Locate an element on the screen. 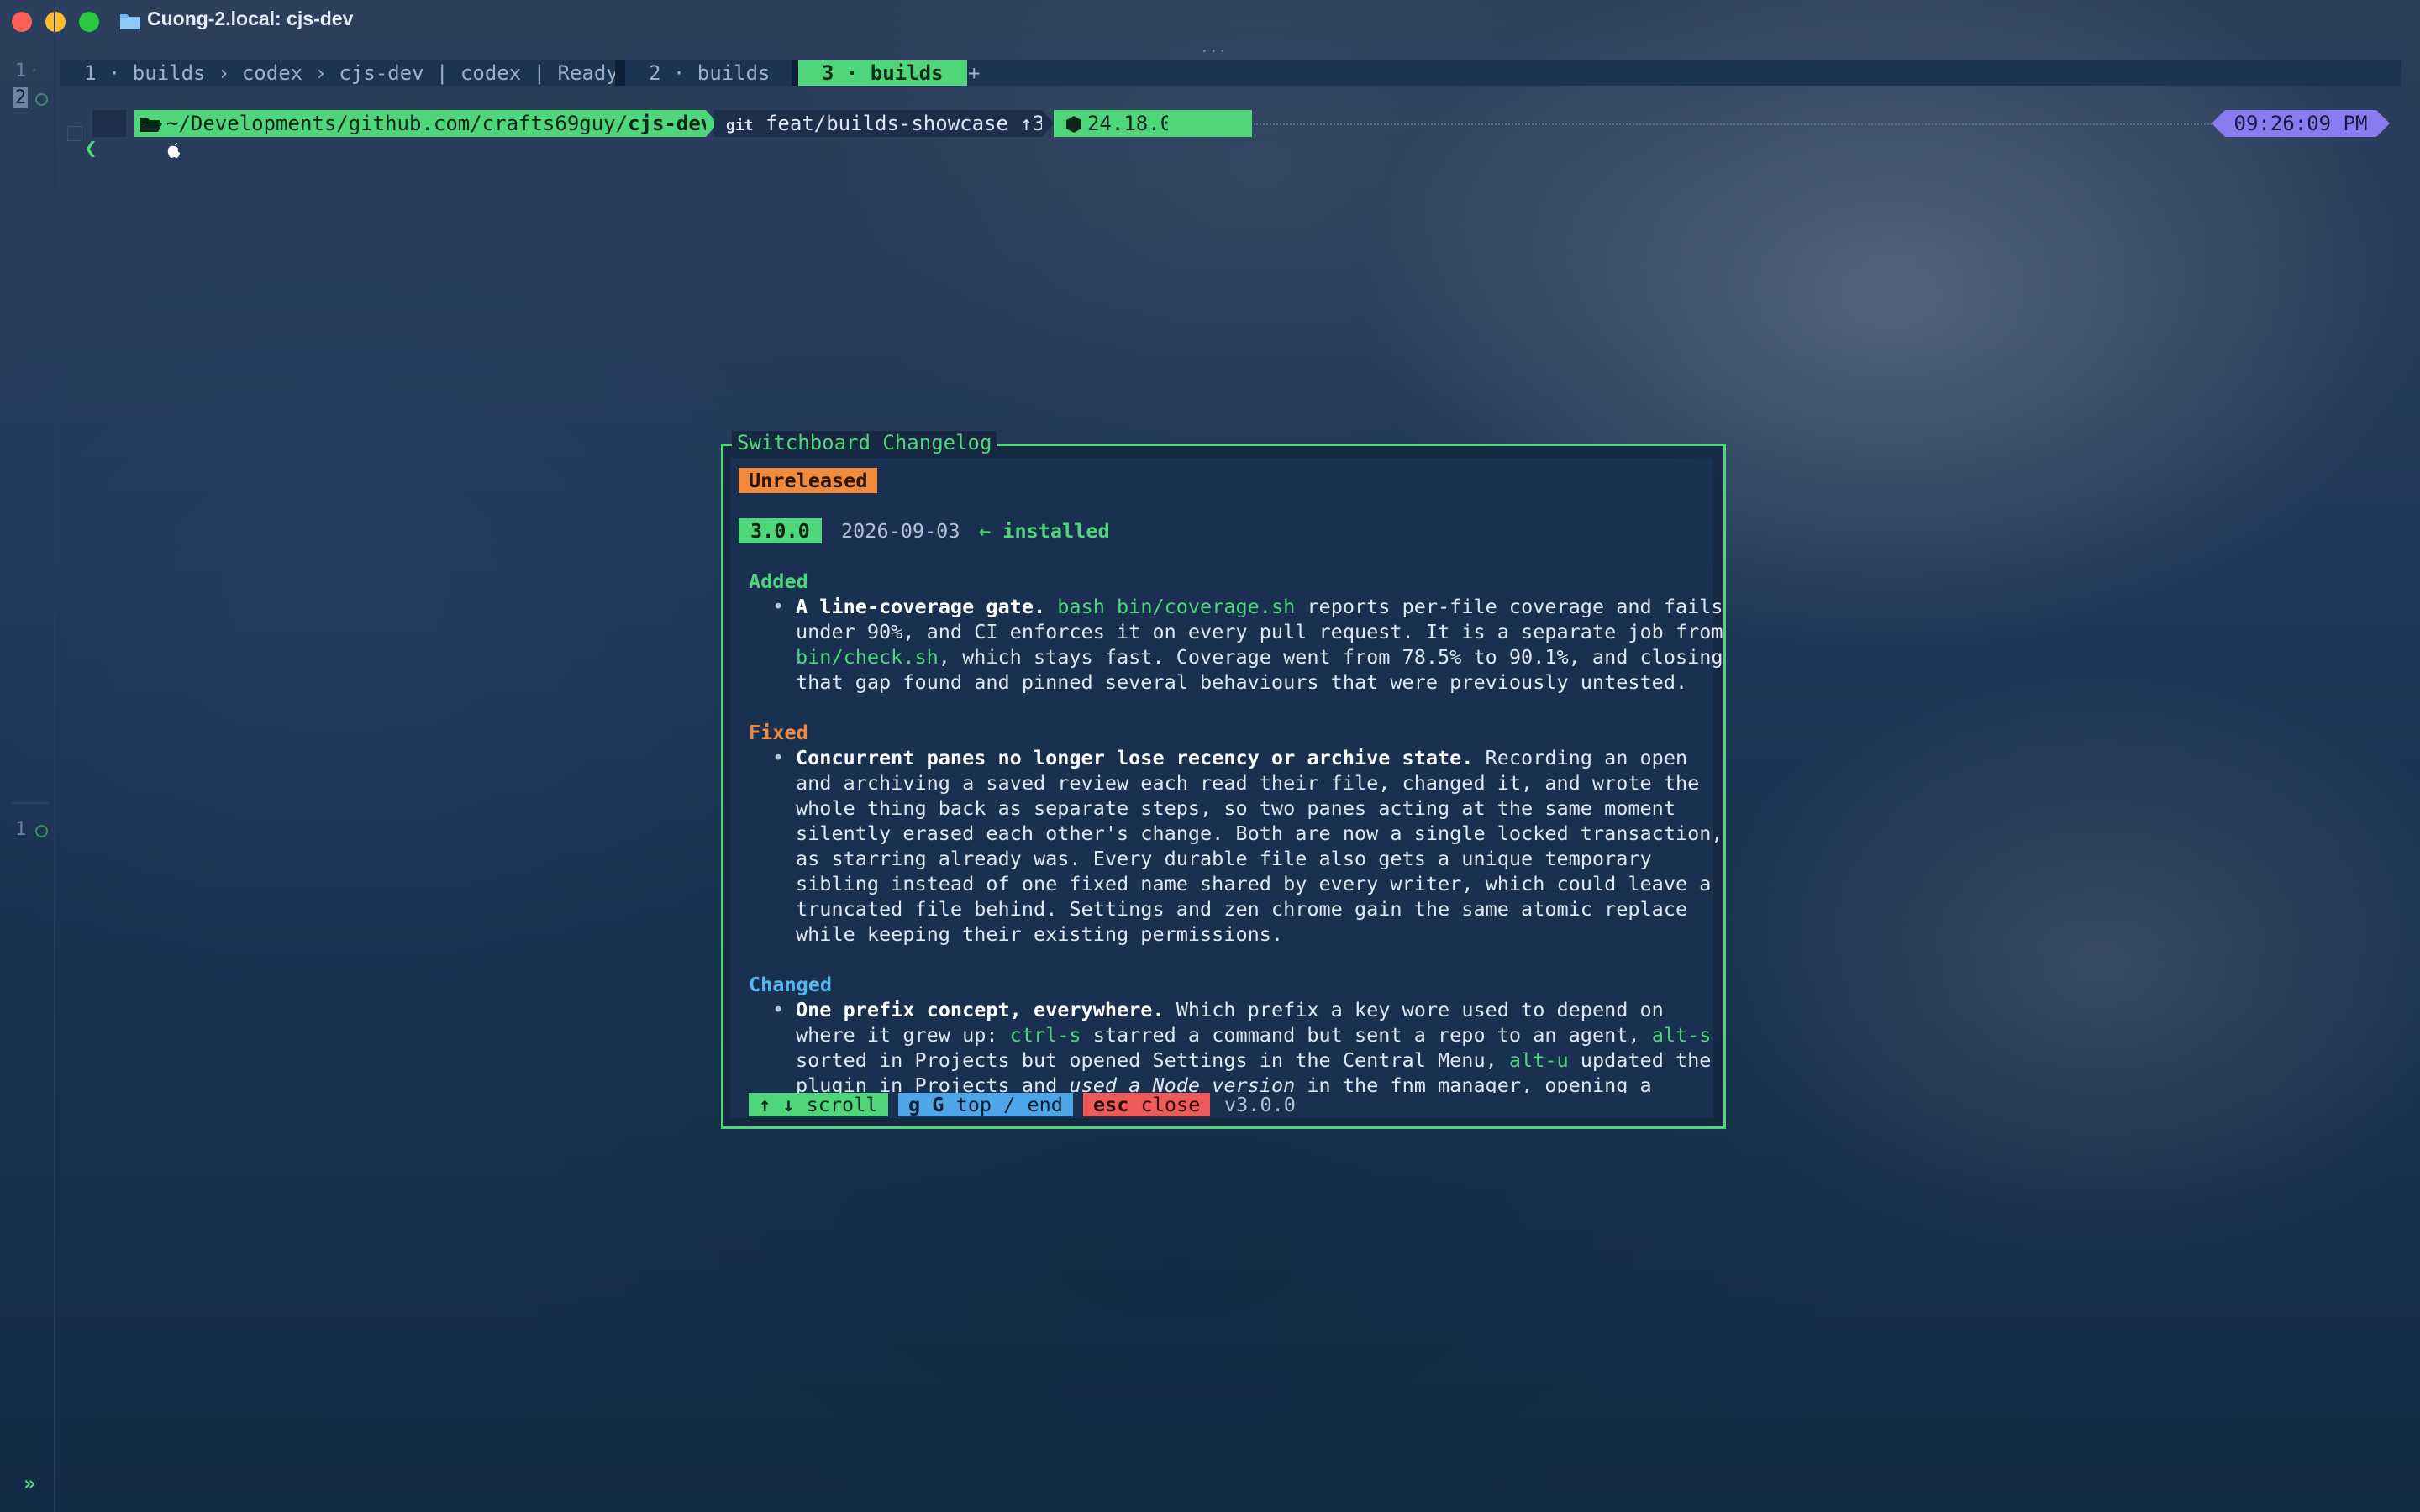 This screenshot has width=2420, height=1512. clock-cap-left is located at coordinates (2218, 123).